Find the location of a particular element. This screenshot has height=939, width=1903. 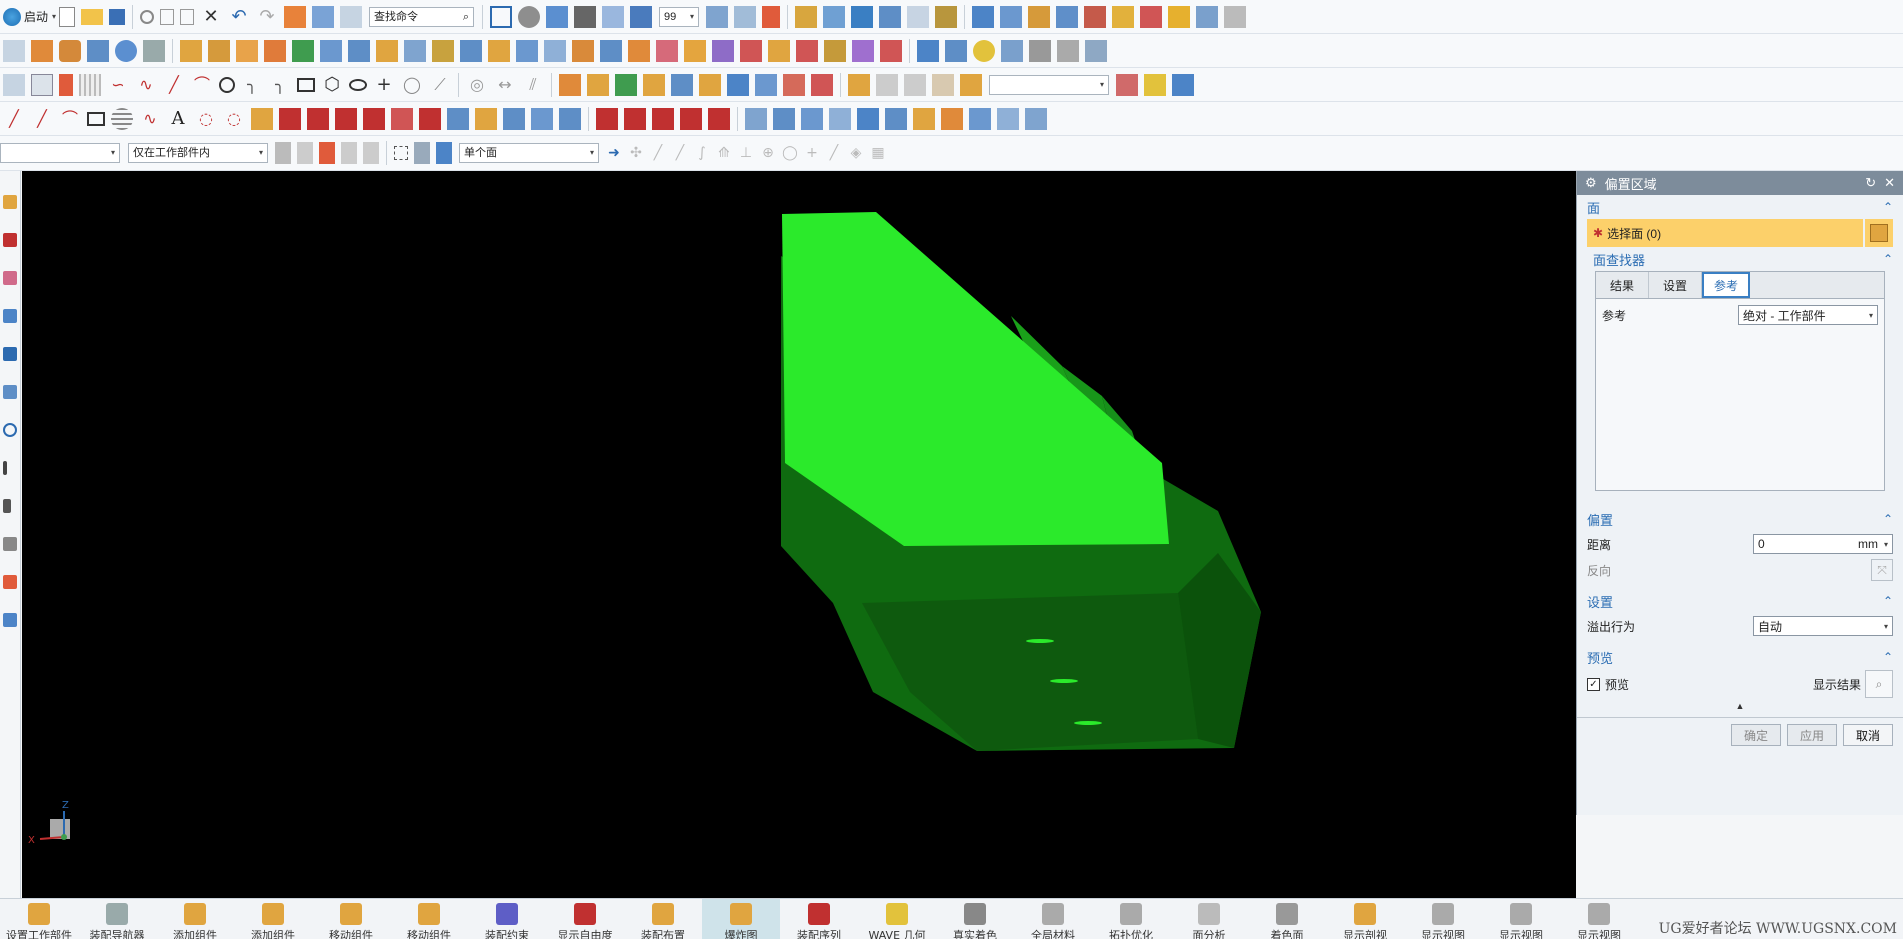

tab-settings: 设置 is located at coordinates (1675, 285).